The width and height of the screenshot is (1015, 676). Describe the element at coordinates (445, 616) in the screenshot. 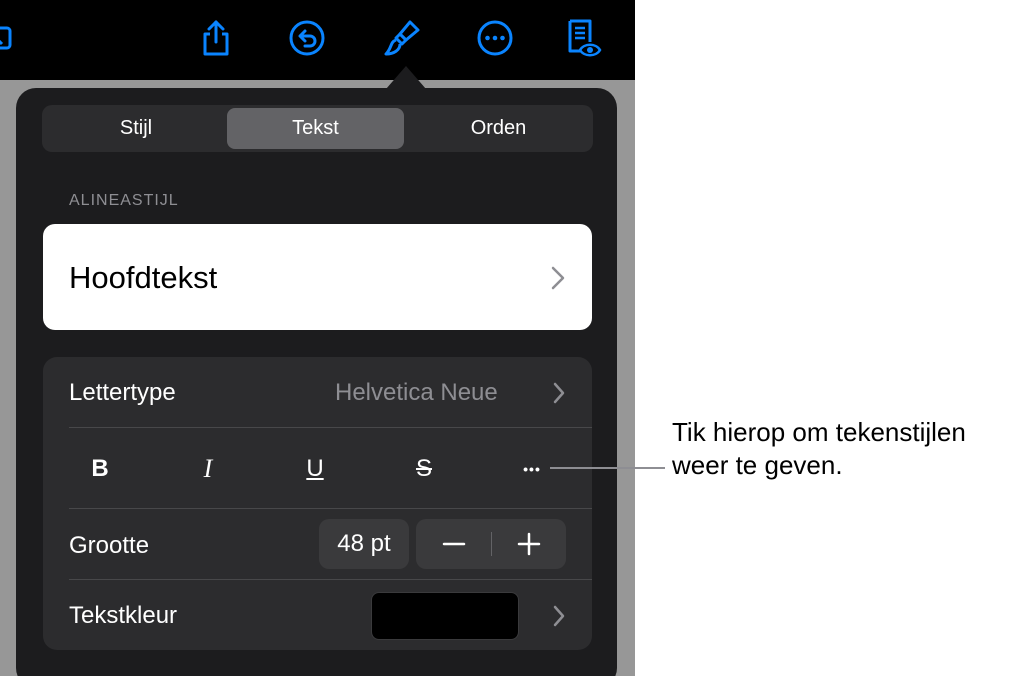

I see `text-color-swatch` at that location.